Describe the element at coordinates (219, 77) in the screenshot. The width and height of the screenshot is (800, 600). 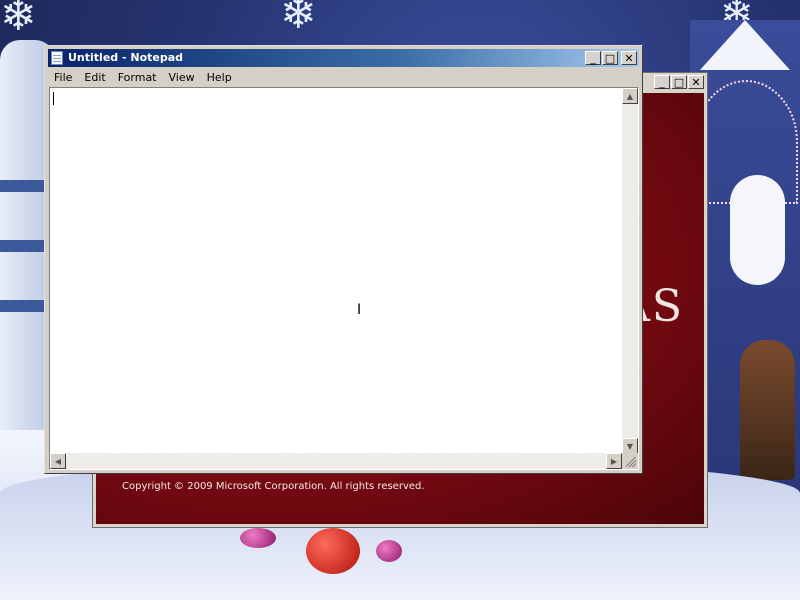
I see `menu-help: Help` at that location.